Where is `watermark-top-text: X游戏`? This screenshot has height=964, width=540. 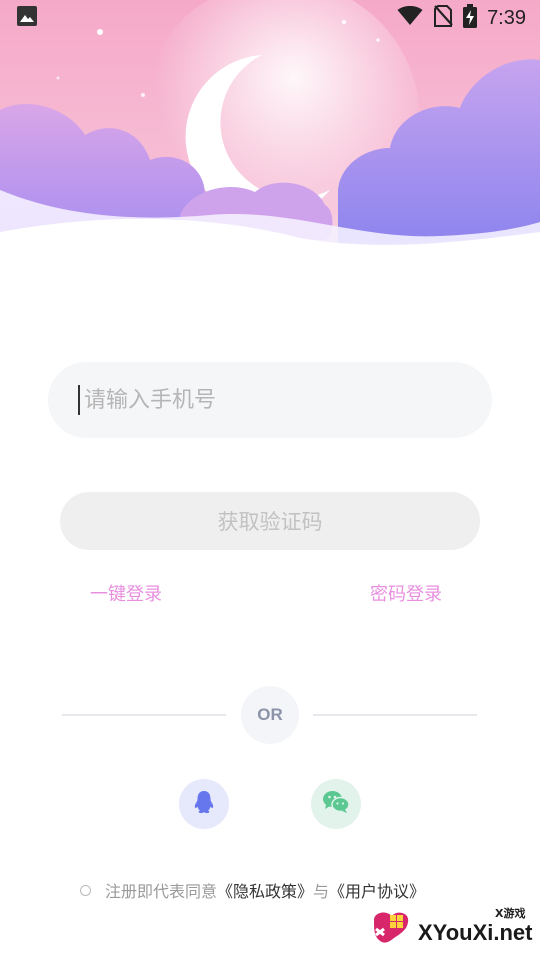
watermark-top-text: X游戏 is located at coordinates (510, 913).